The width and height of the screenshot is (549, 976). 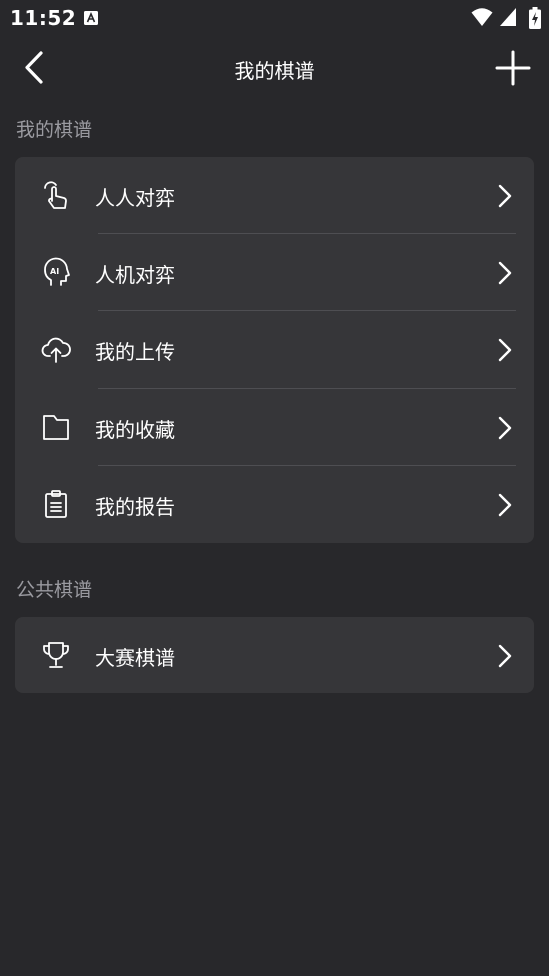 What do you see at coordinates (274, 427) in the screenshot?
I see `list-item-my-favorites: 我的收藏` at bounding box center [274, 427].